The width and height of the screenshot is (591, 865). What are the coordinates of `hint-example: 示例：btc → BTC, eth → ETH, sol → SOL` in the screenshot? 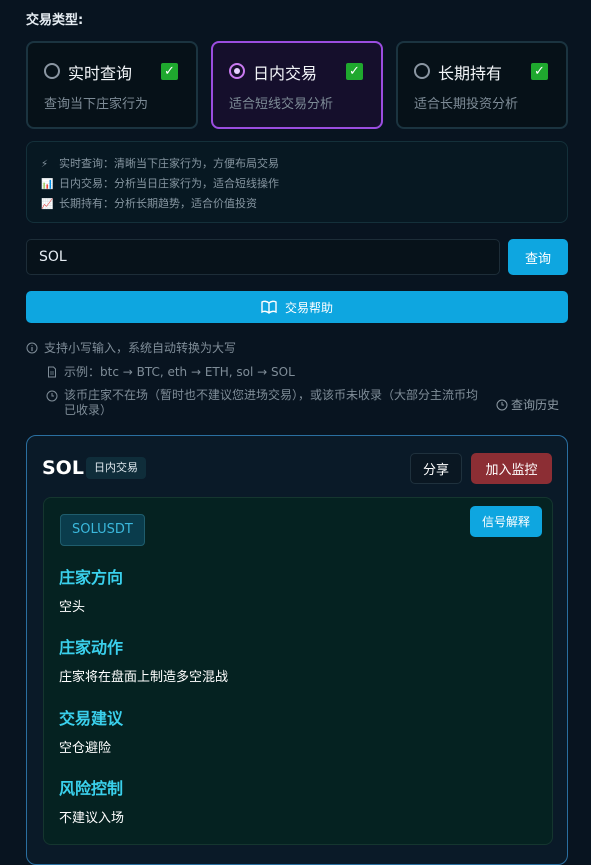 It's located at (170, 371).